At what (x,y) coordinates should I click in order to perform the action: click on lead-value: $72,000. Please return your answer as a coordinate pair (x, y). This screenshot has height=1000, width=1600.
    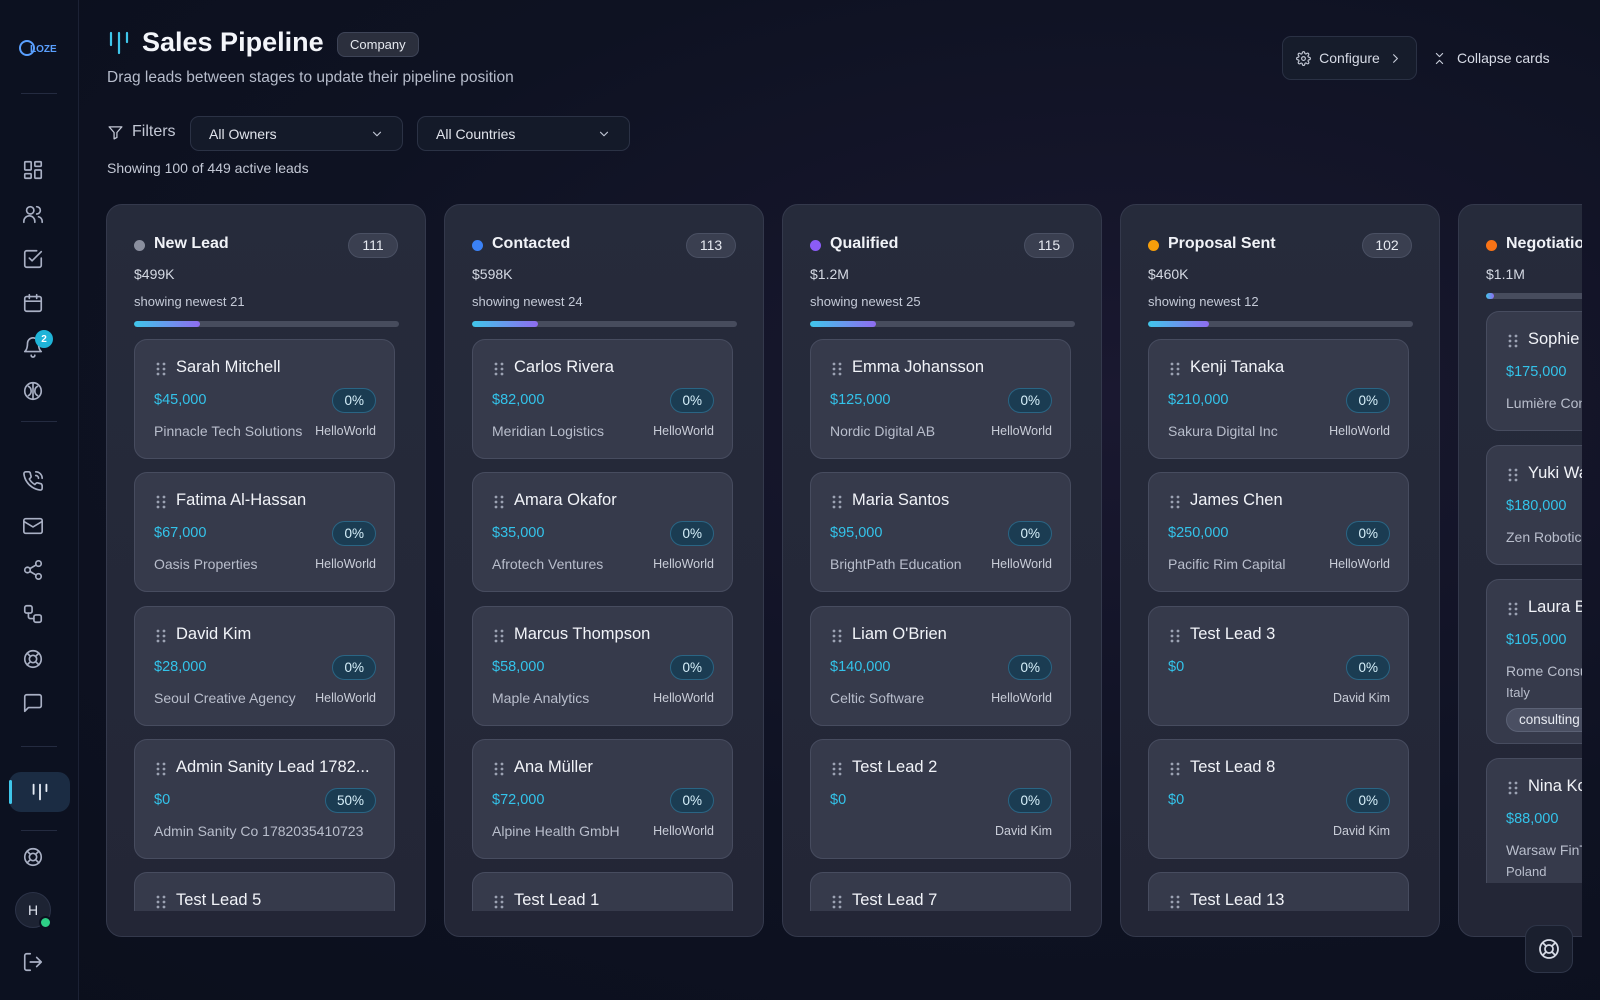
    Looking at the image, I should click on (518, 800).